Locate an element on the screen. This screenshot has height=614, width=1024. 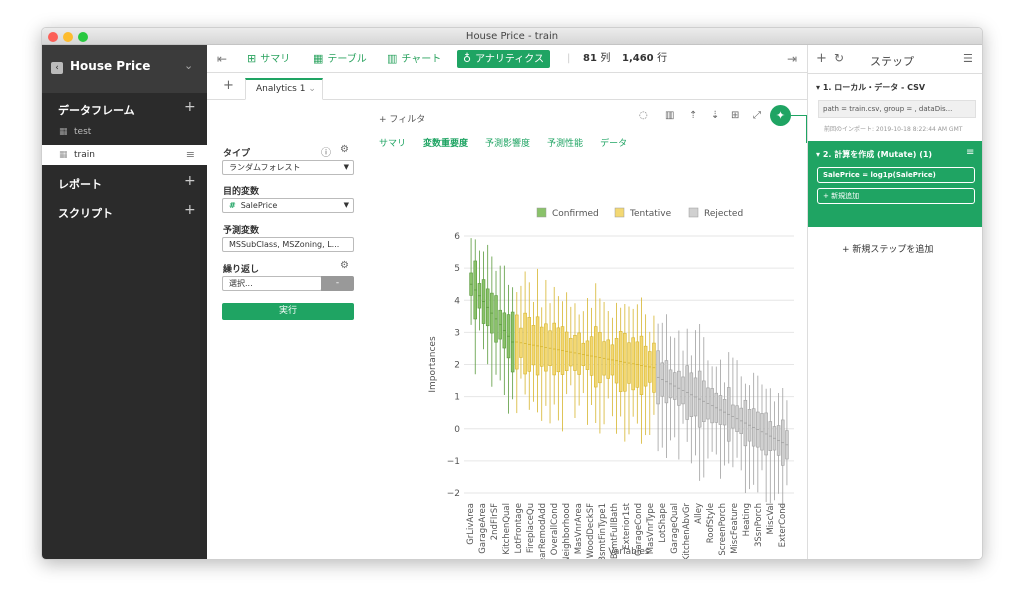
step-2-title: ▾ 2. 計算を作成 (Mutate) (1) is located at coordinates (874, 154).